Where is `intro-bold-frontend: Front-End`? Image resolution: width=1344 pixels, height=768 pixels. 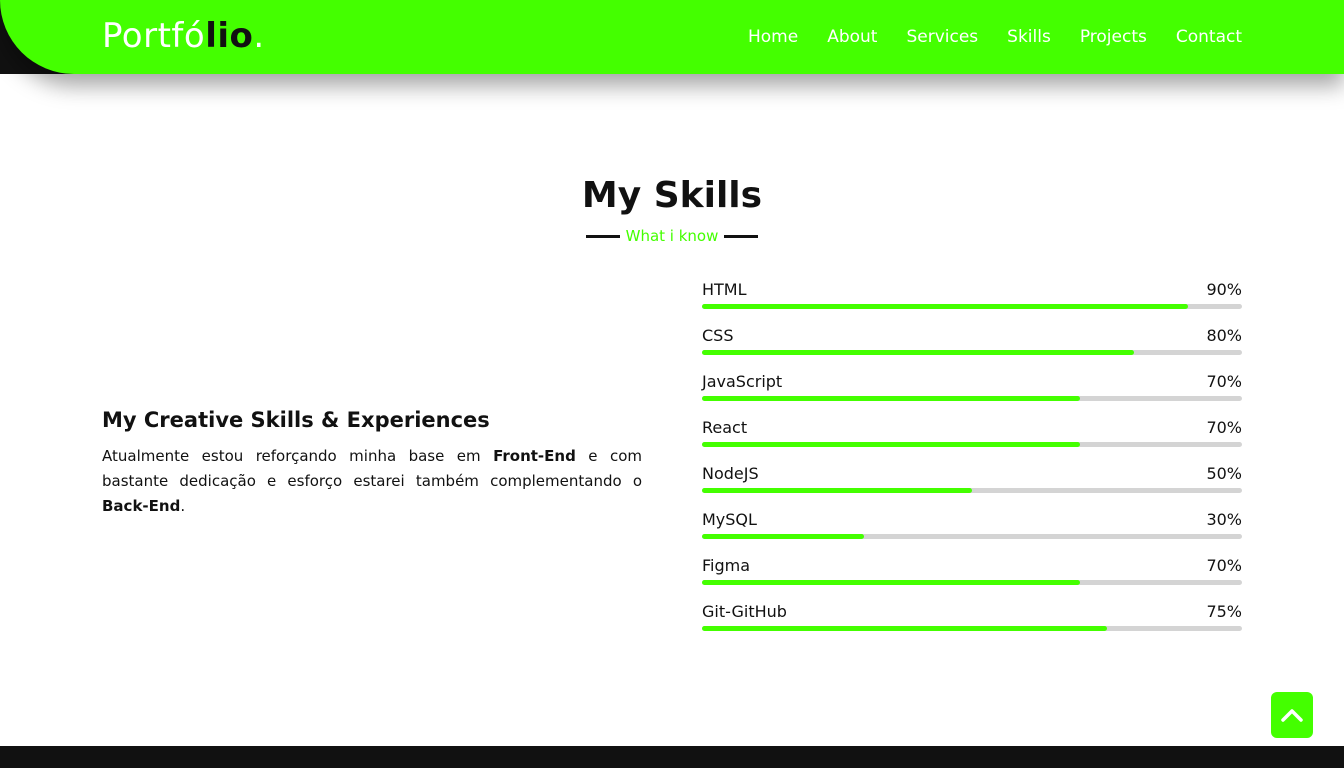 intro-bold-frontend: Front-End is located at coordinates (534, 456).